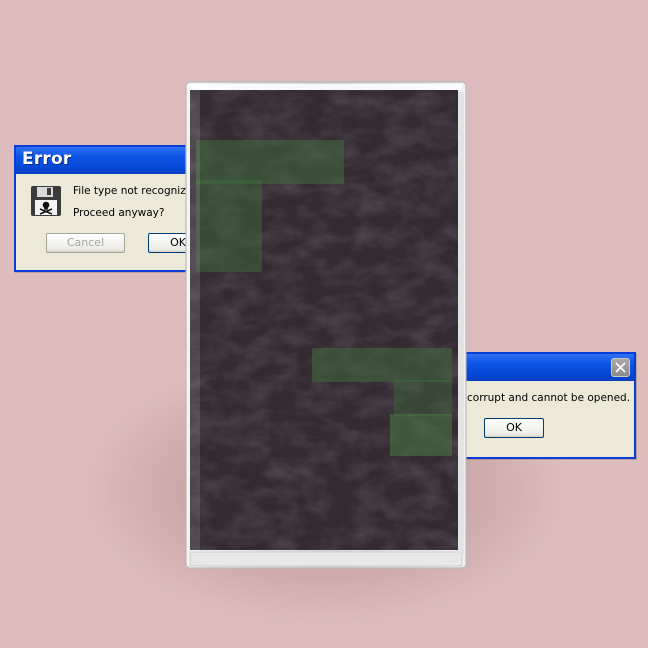 Image resolution: width=648 pixels, height=648 pixels. I want to click on close-button, so click(620, 367).